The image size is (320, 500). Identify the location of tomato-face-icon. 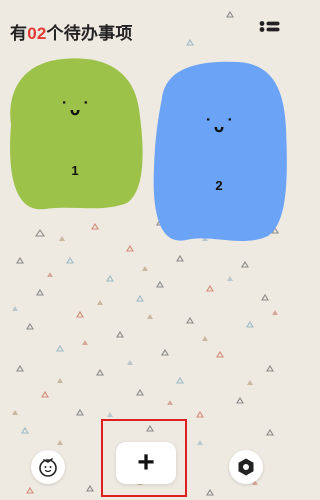
(48, 467).